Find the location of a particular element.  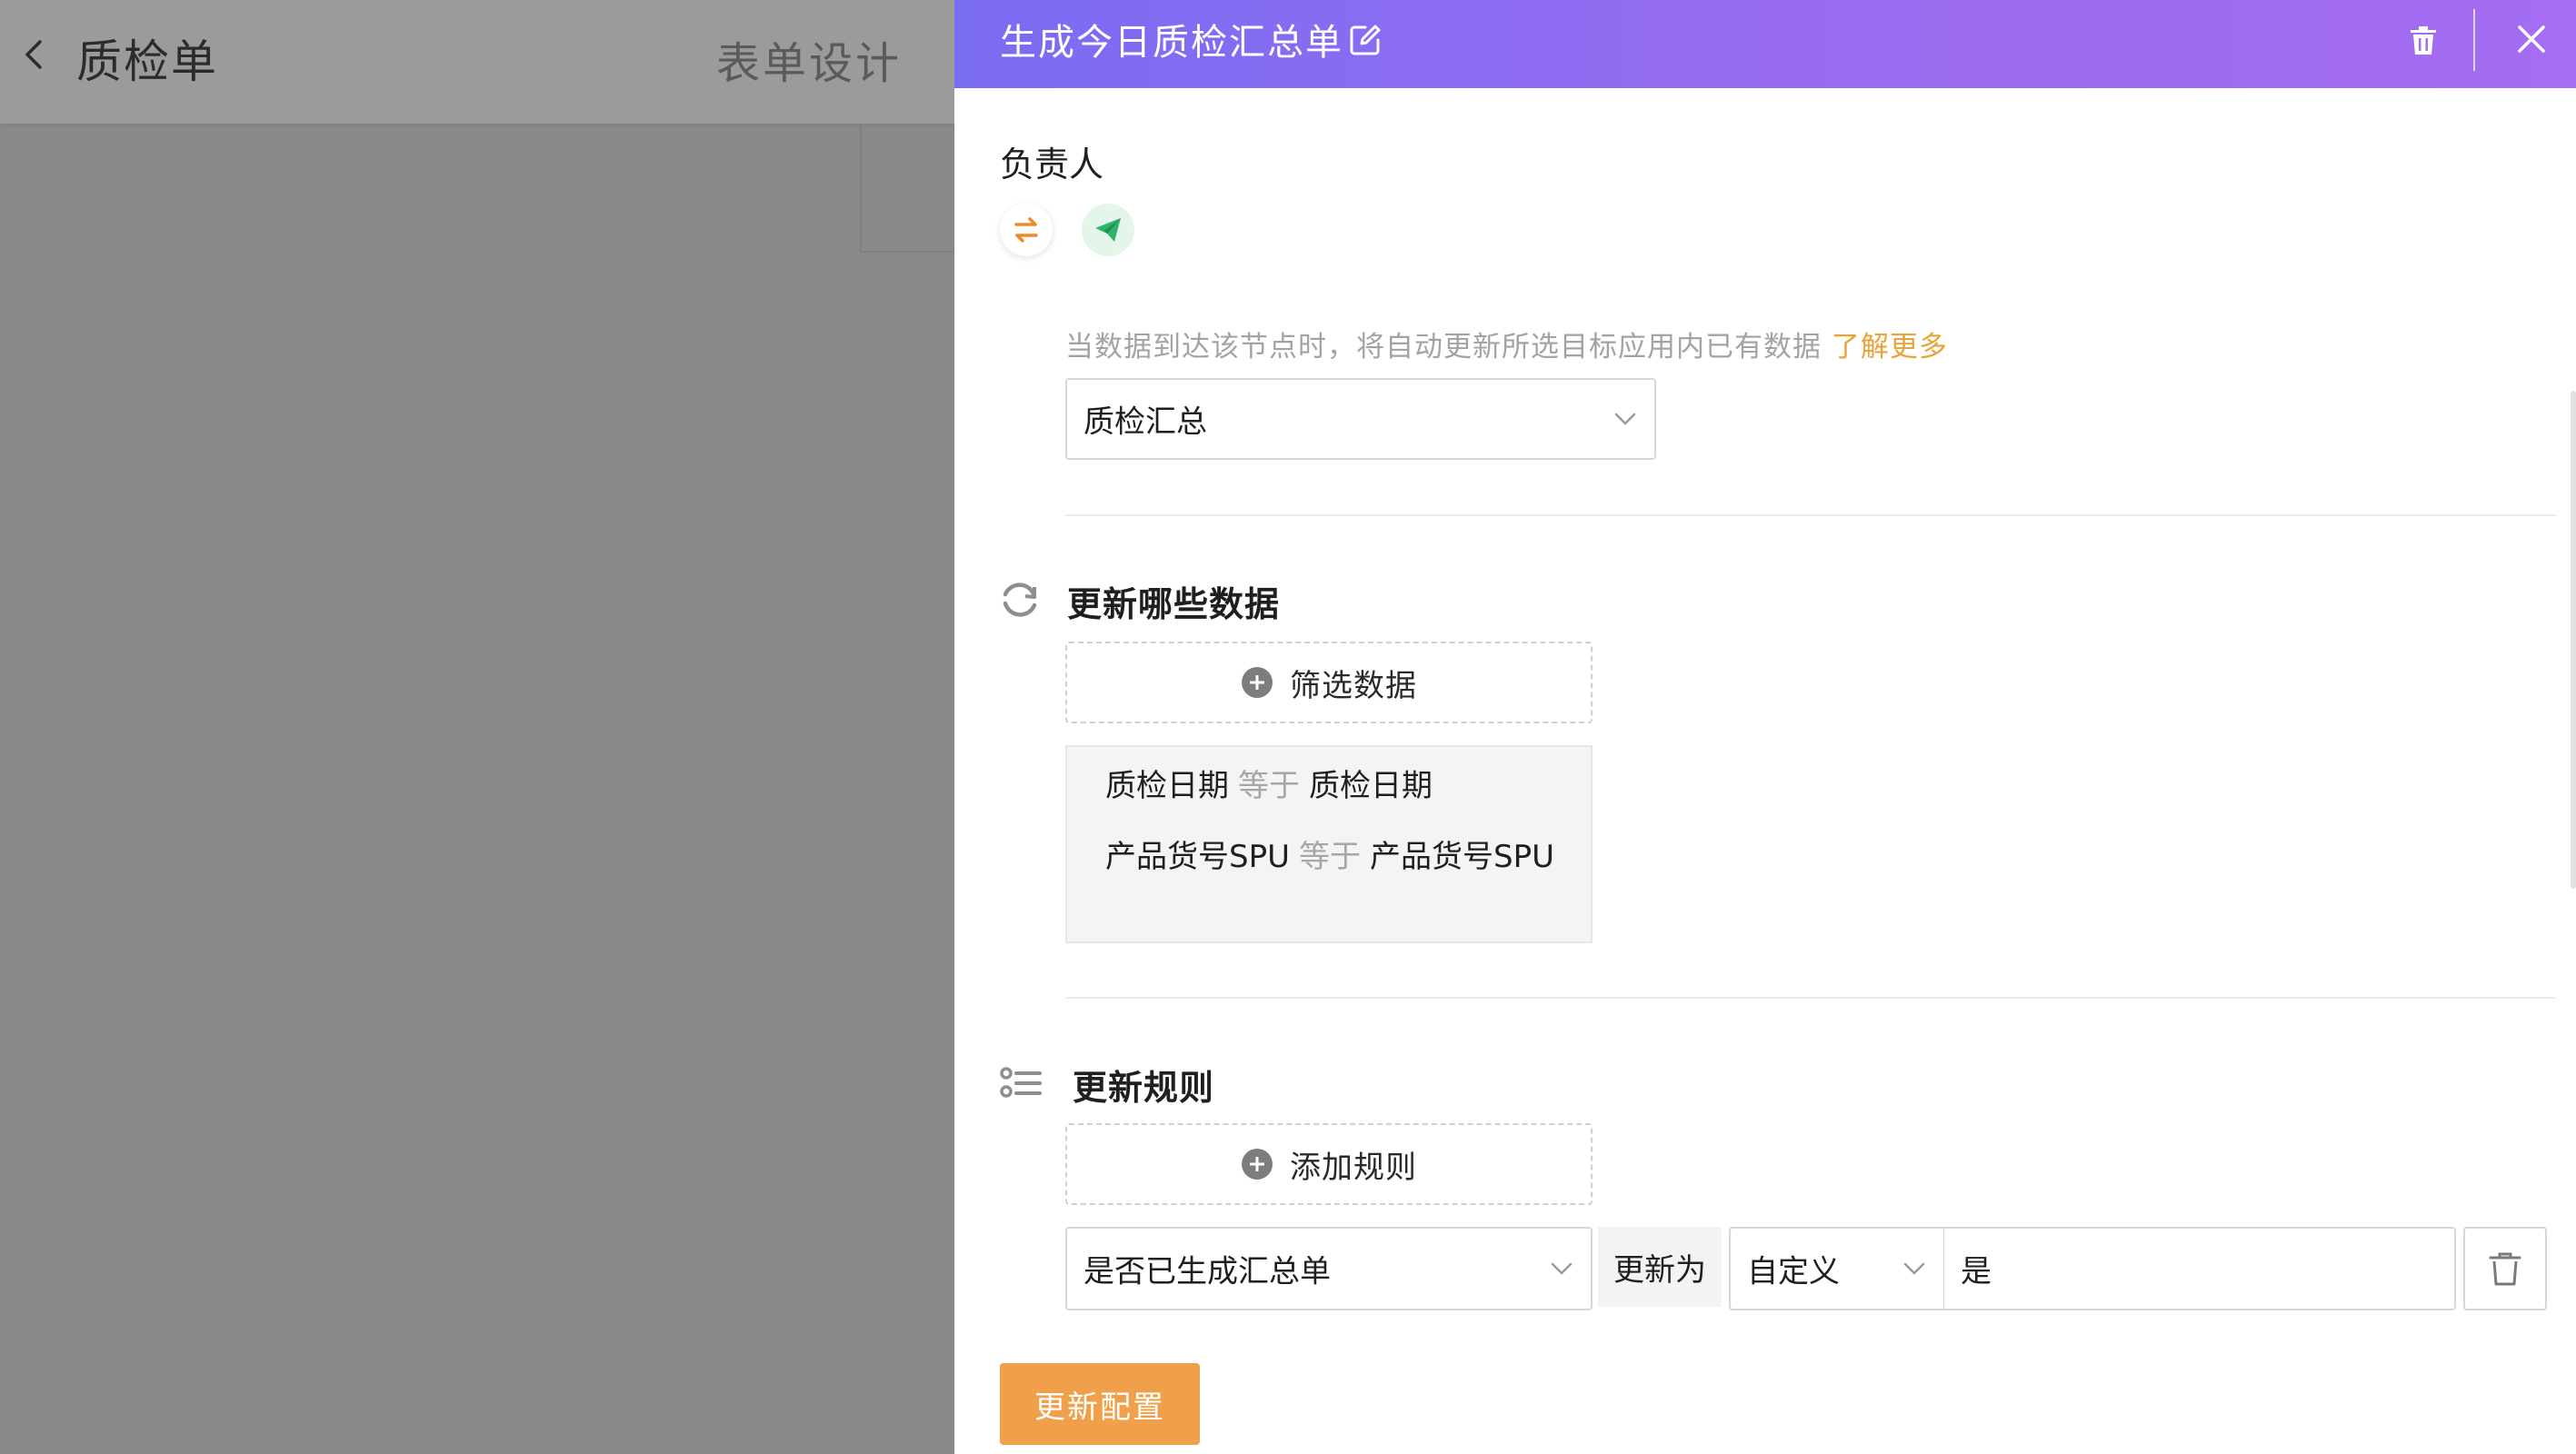

paper-plane-icon is located at coordinates (1108, 230).